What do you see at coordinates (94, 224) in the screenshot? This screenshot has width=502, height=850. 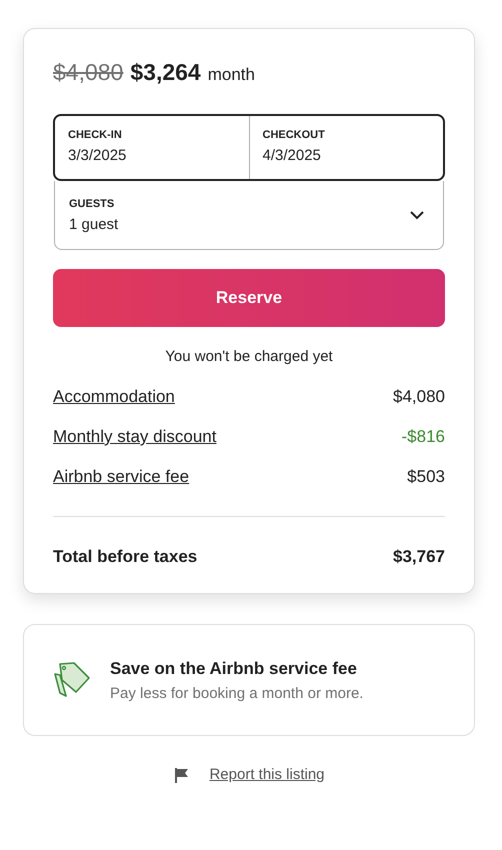 I see `field-value: 1 guest` at bounding box center [94, 224].